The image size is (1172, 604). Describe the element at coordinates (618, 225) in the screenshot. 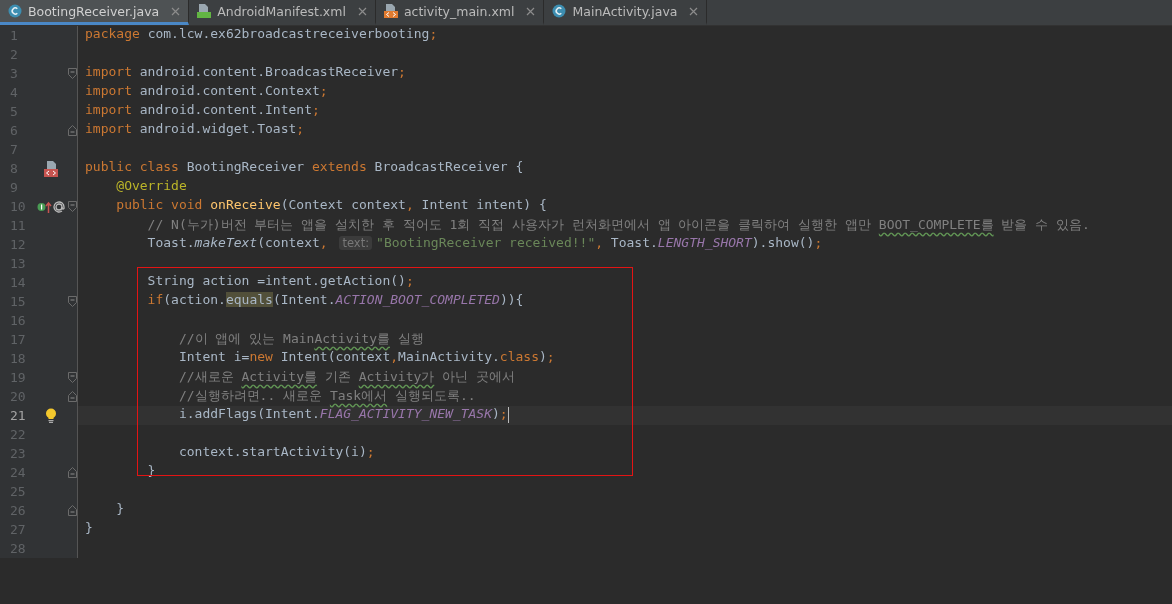

I see `code-line: // N(누가)버전 부터는 앱을 설치한 후 적어도 1회 직접 사용자가 런처화면에서 앱 아이콘을 클릭하여 실행한 앱만 BOOT_COMPLETE를 받을 수 있음.` at that location.